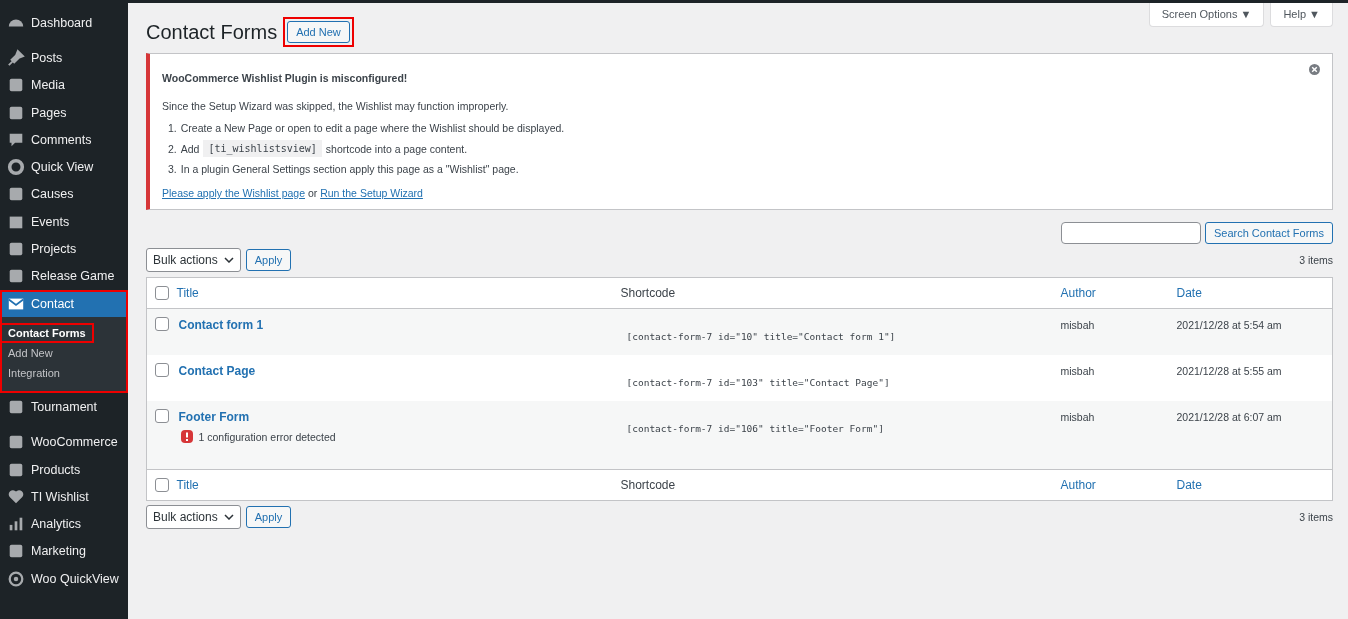  Describe the element at coordinates (396, 148) in the screenshot. I see `step-text: shortcode into a page content.` at that location.